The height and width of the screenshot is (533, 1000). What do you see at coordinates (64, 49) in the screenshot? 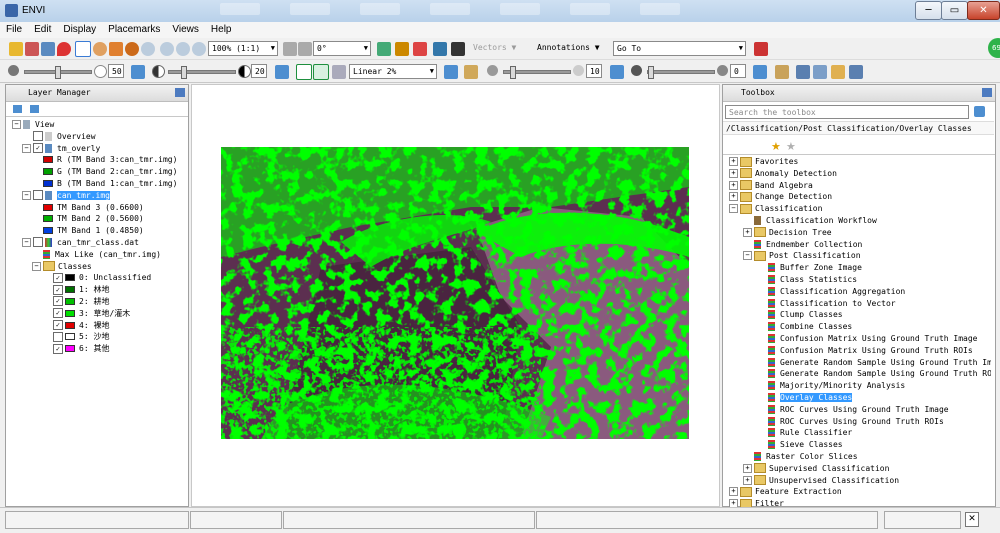
I see `placemark-icon` at bounding box center [64, 49].